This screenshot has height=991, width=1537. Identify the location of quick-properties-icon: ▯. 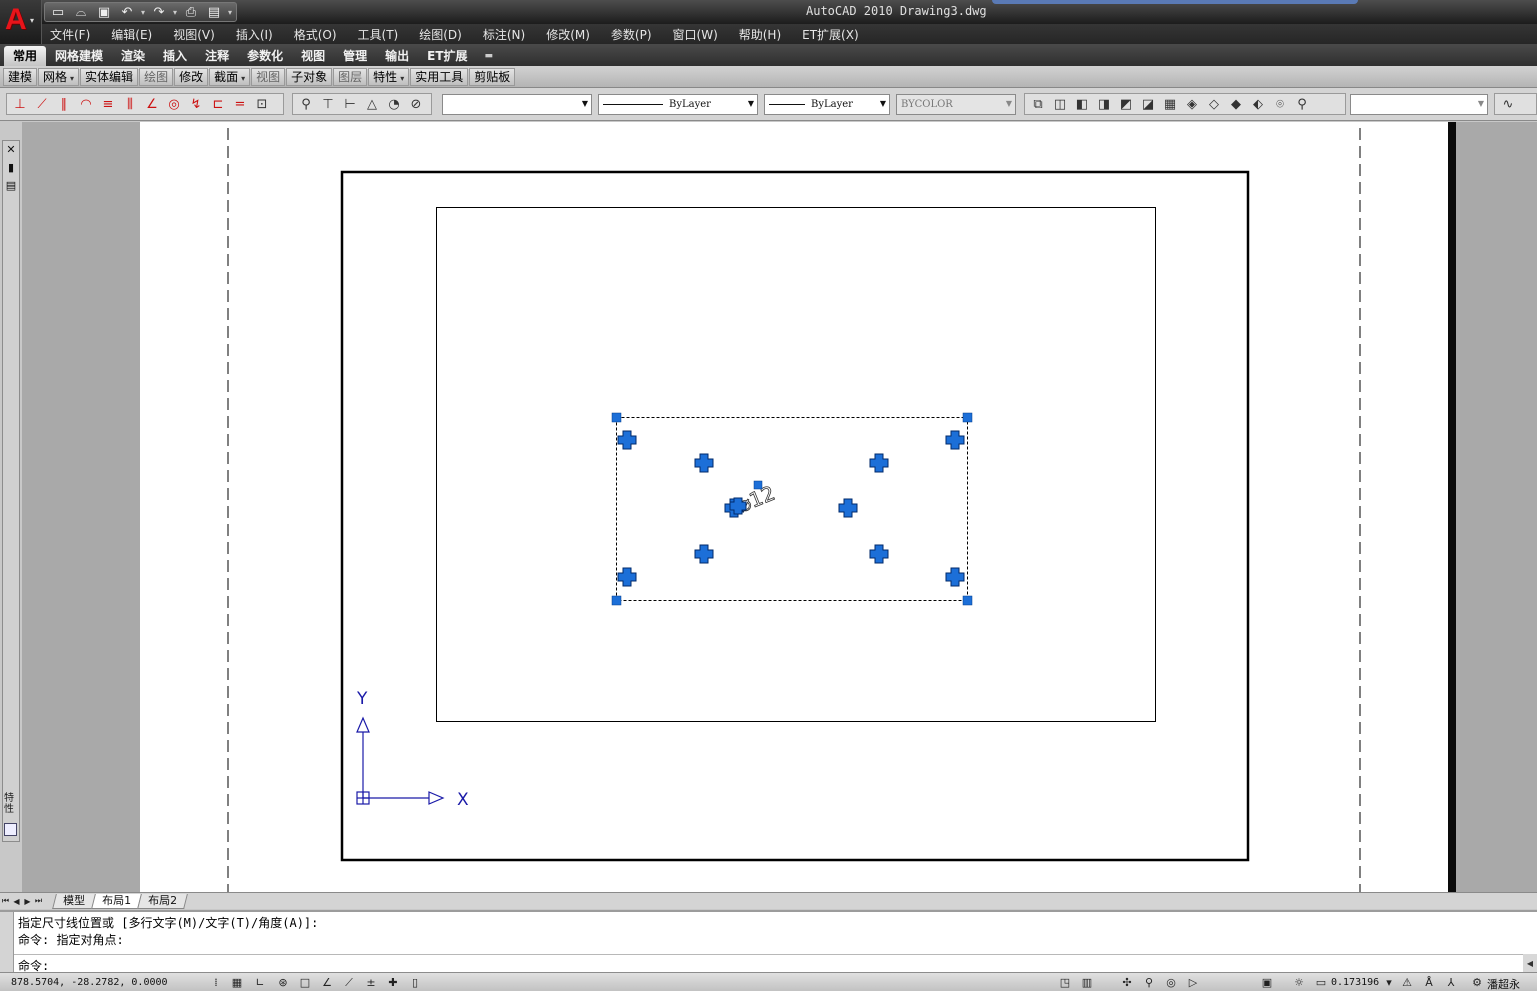
(415, 982).